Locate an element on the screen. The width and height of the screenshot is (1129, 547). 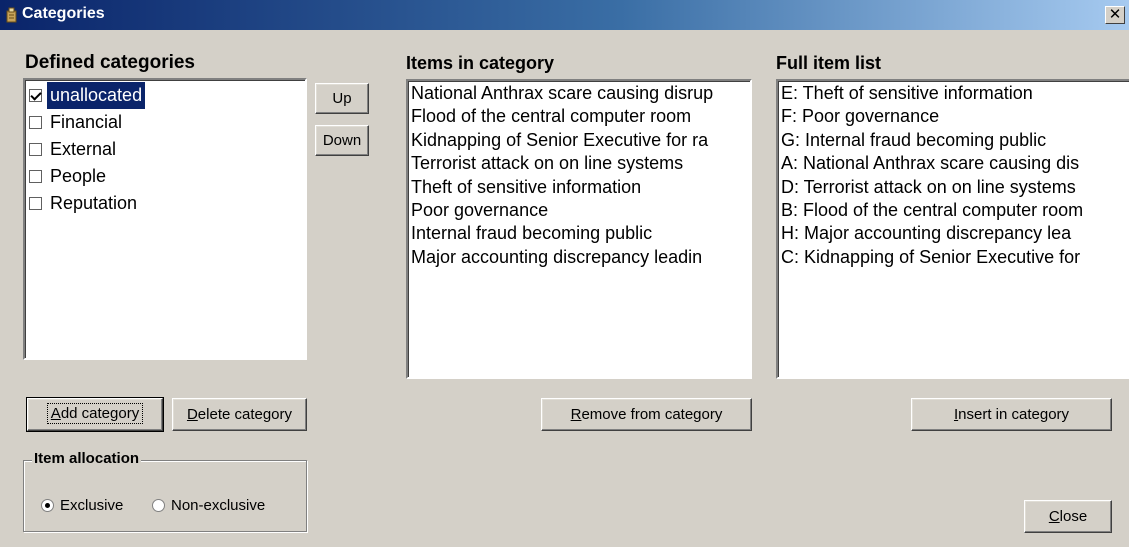
category-item-people: People is located at coordinates (165, 176).